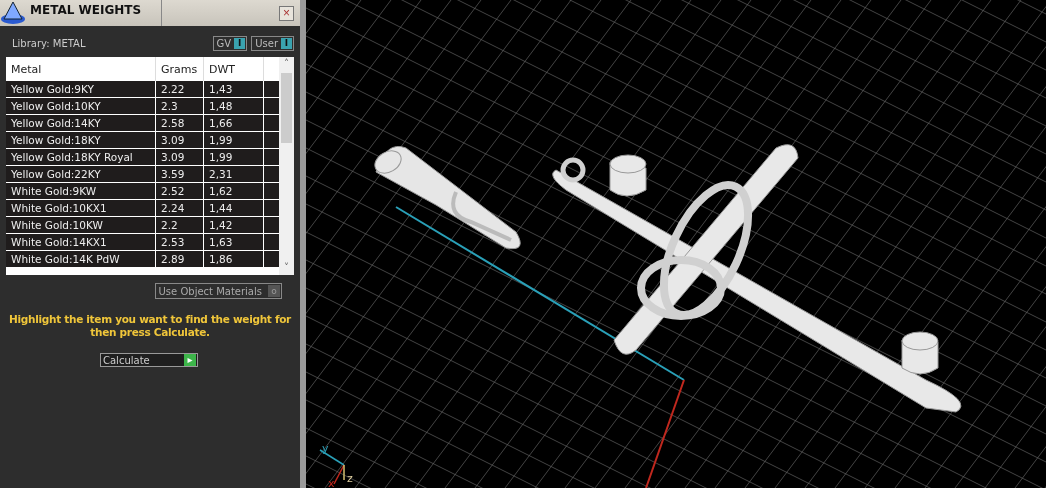 The height and width of the screenshot is (488, 1046). I want to click on table-cell: 2.24, so click(180, 208).